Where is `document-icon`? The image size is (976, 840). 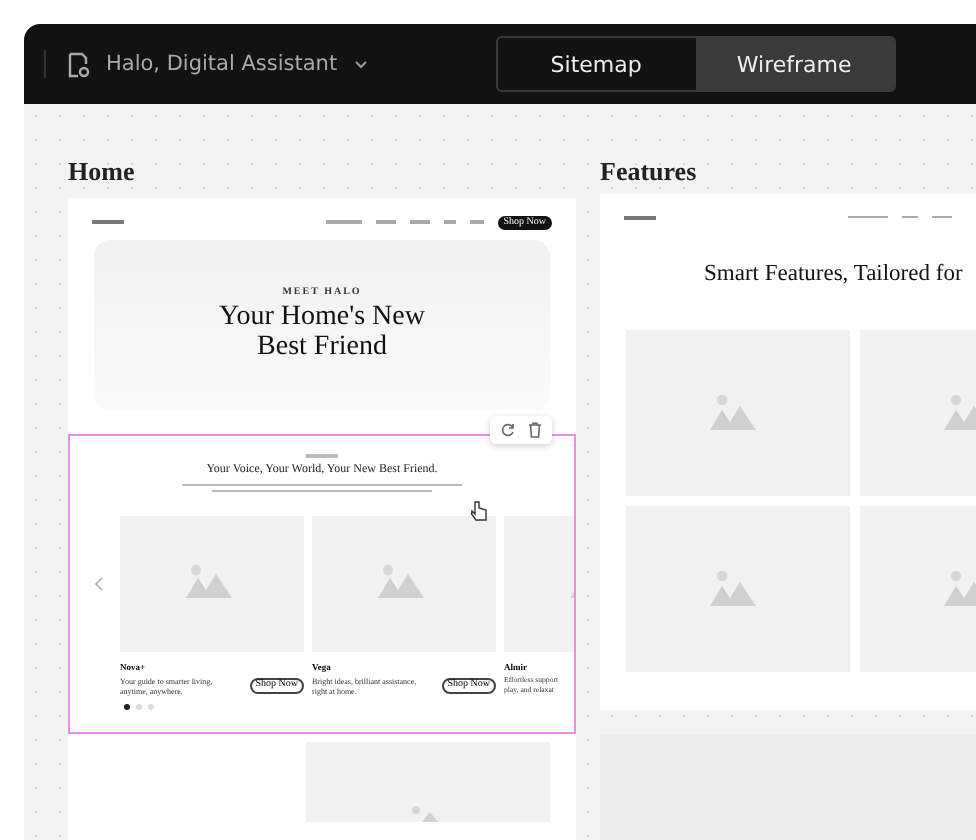 document-icon is located at coordinates (78, 64).